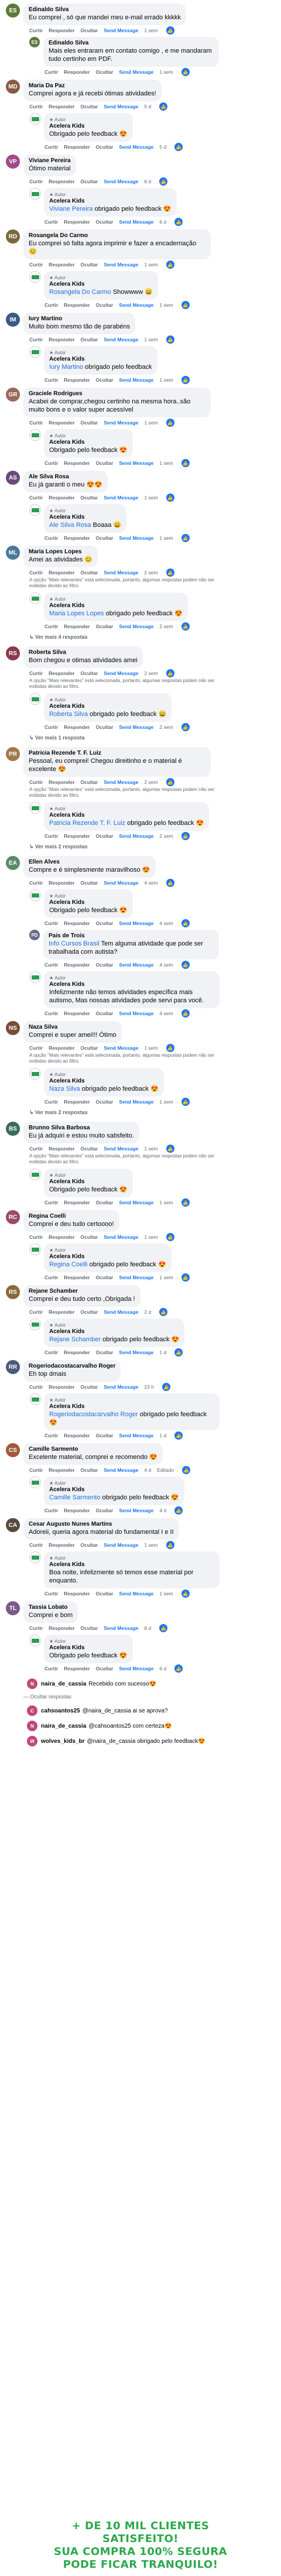  I want to click on mention-link: Naza Silva, so click(64, 1088).